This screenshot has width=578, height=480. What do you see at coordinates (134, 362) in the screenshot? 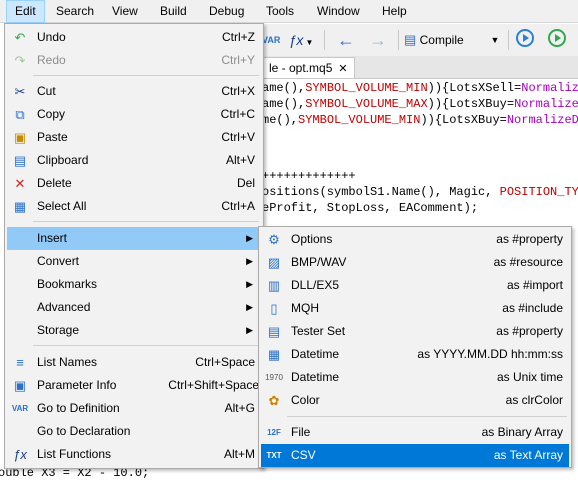
I see `menu-item-list-names: ≡ List Names Ctrl+Space` at bounding box center [134, 362].